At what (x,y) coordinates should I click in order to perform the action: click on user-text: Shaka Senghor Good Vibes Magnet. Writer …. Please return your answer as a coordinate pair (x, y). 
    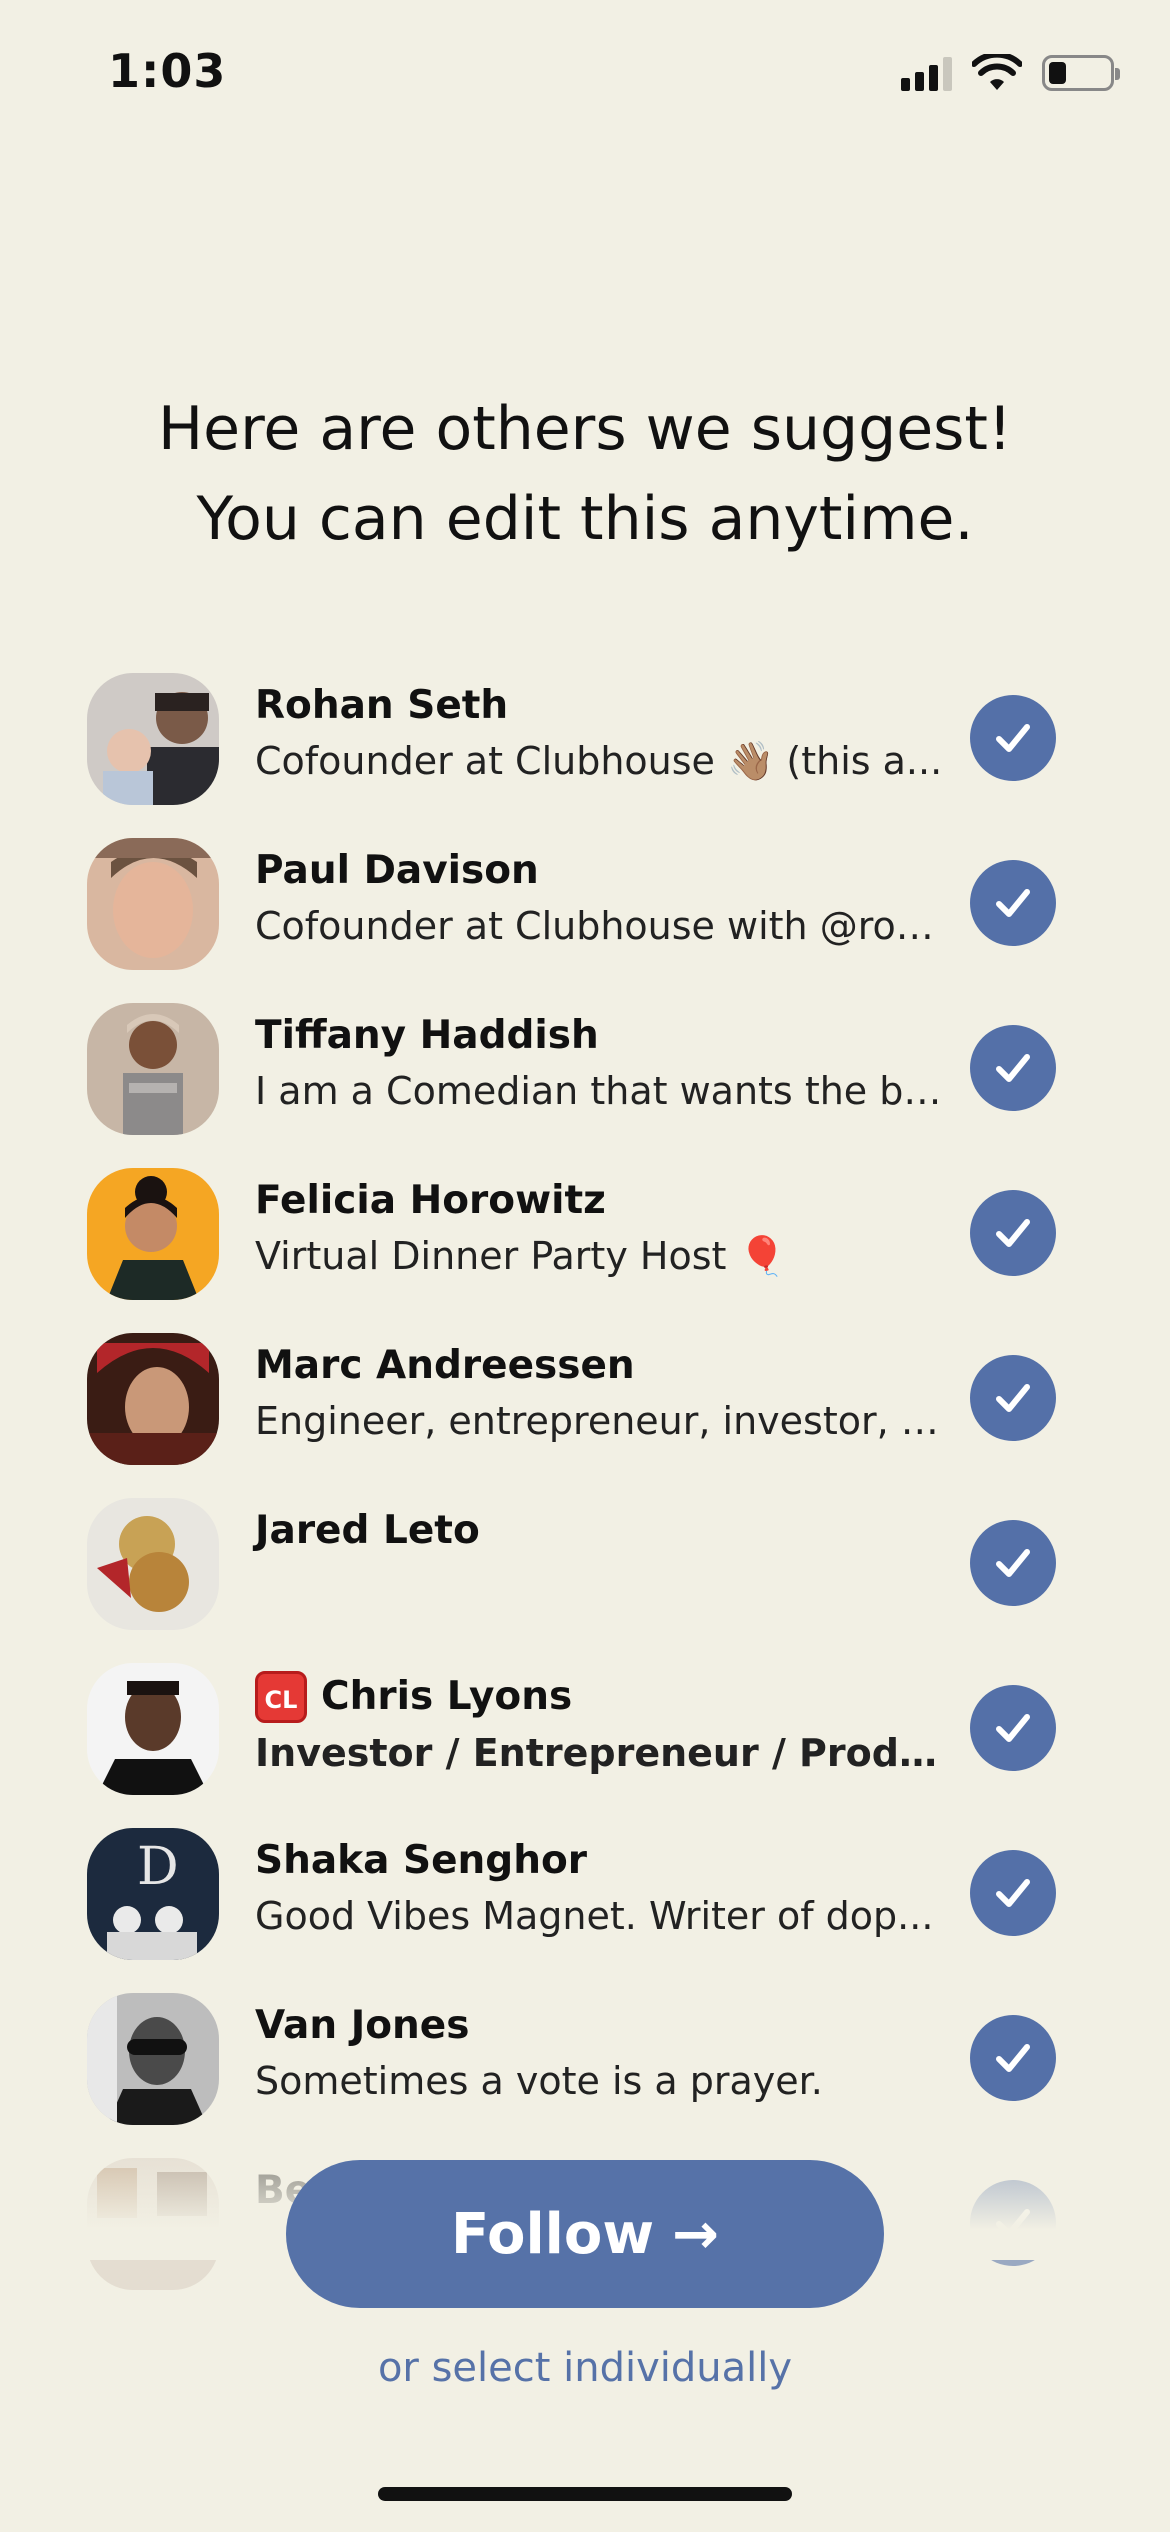
    Looking at the image, I should click on (600, 1891).